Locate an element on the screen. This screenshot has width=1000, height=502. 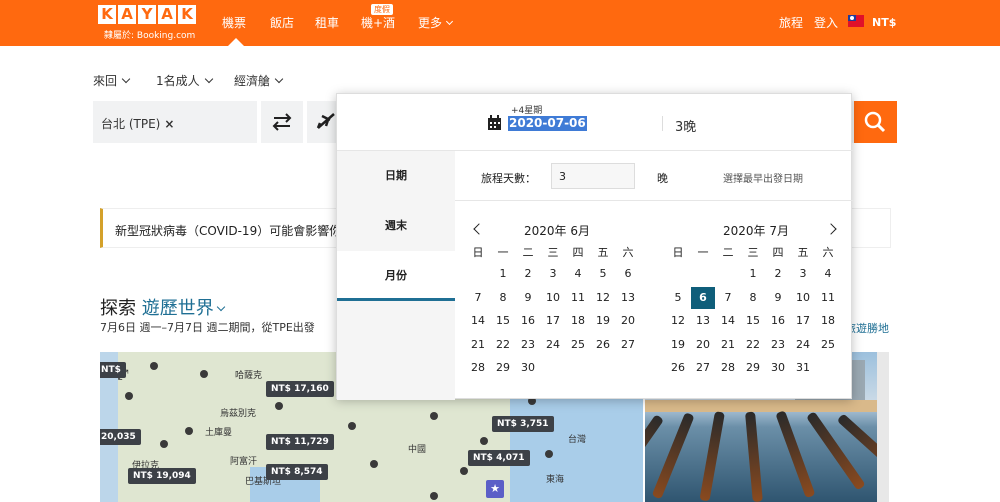
calendar-day: 5 is located at coordinates (678, 298).